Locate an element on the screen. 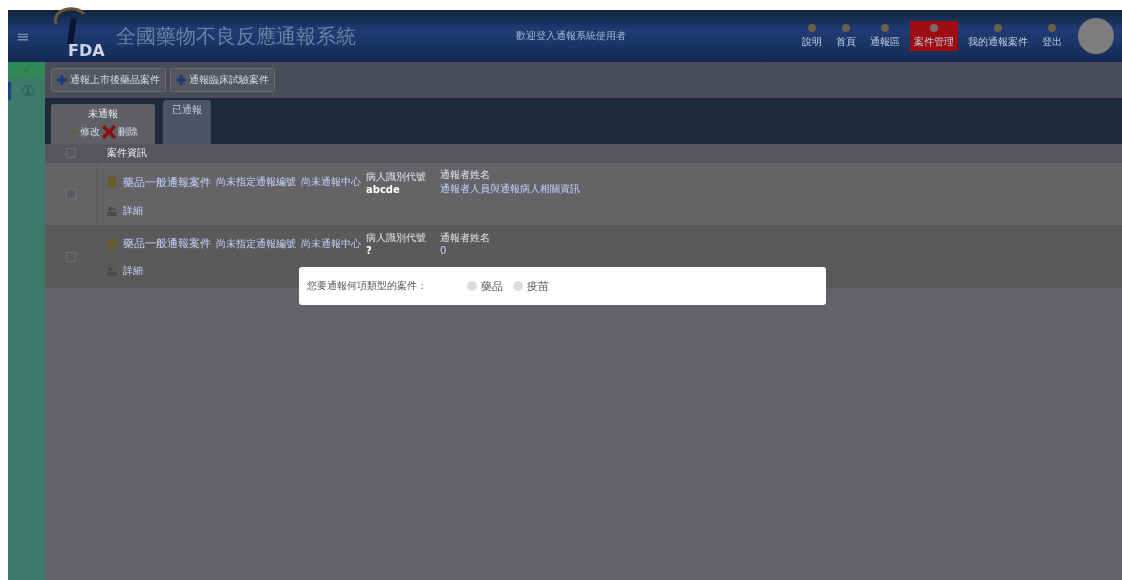 Image resolution: width=1122 pixels, height=580 pixels. avatar is located at coordinates (1096, 36).